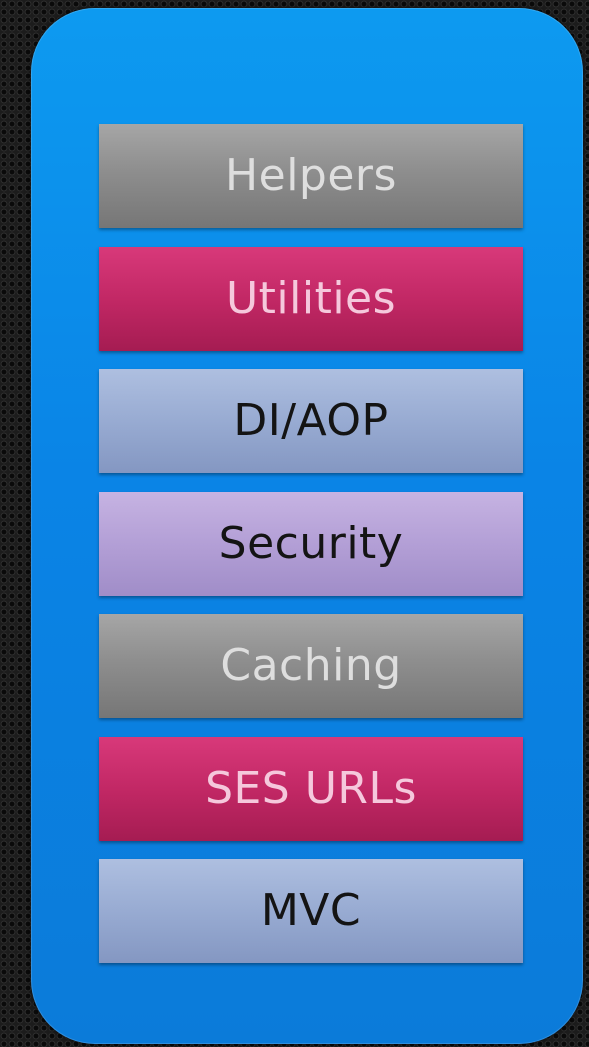  I want to click on layer-label: Helpers, so click(311, 175).